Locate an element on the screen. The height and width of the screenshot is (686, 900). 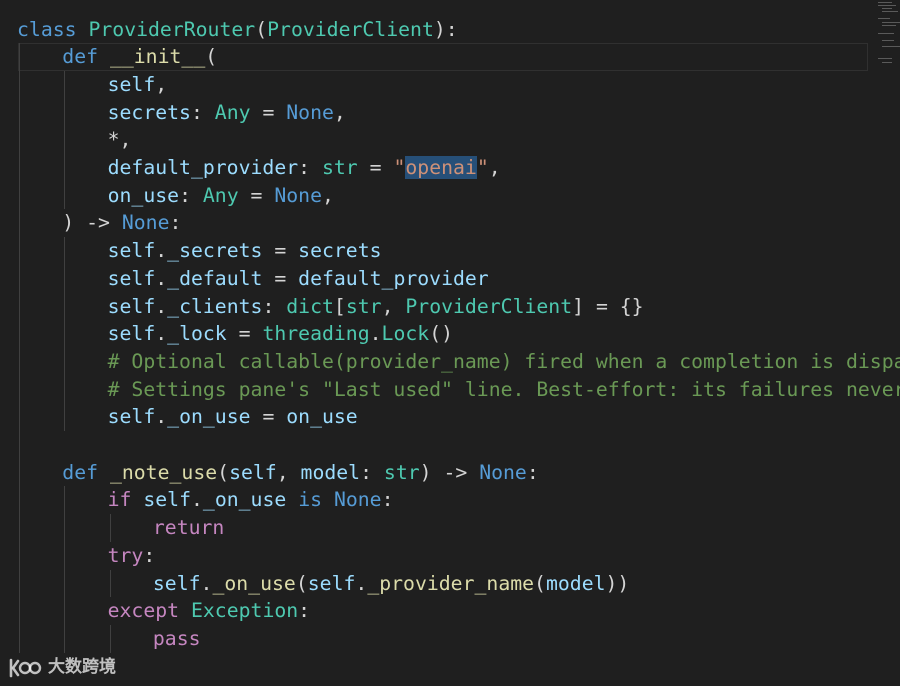
code-token: " is located at coordinates (399, 167).